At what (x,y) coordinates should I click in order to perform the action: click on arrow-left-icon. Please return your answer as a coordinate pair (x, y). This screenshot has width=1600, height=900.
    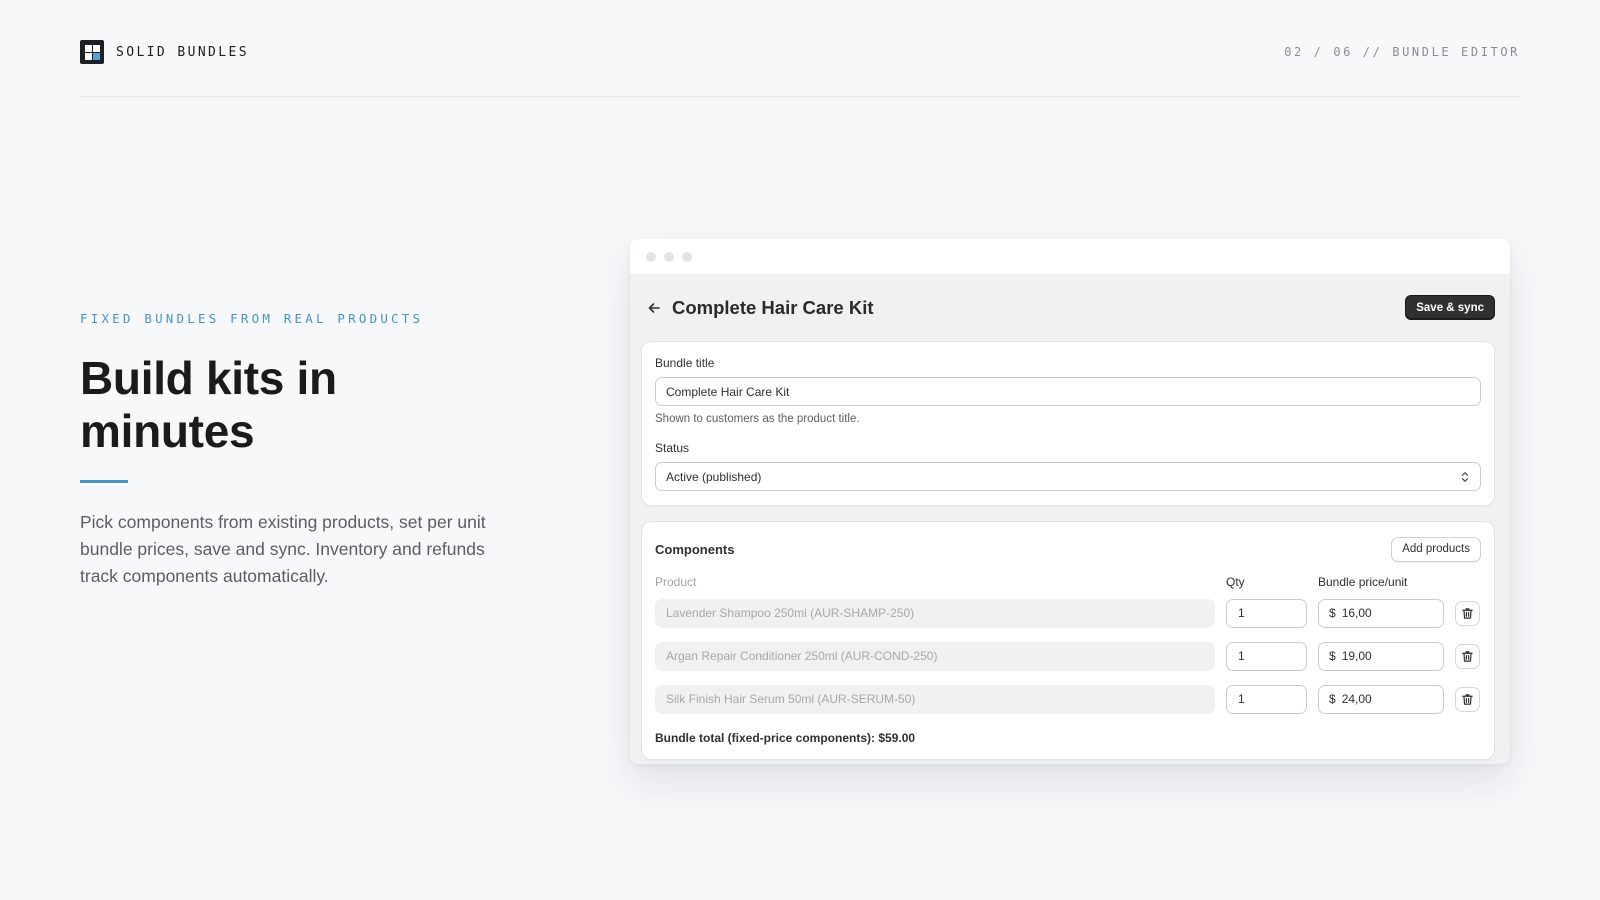
    Looking at the image, I should click on (654, 308).